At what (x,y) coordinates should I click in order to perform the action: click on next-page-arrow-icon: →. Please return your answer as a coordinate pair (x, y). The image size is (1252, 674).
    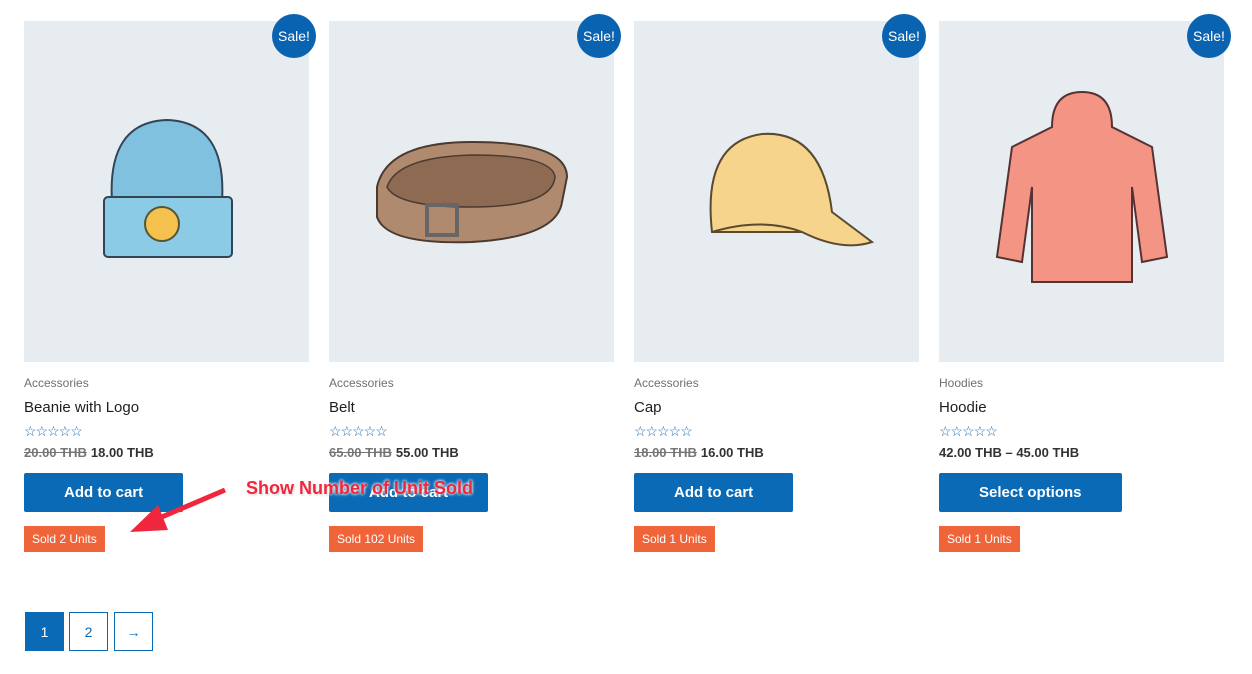
    Looking at the image, I should click on (133, 631).